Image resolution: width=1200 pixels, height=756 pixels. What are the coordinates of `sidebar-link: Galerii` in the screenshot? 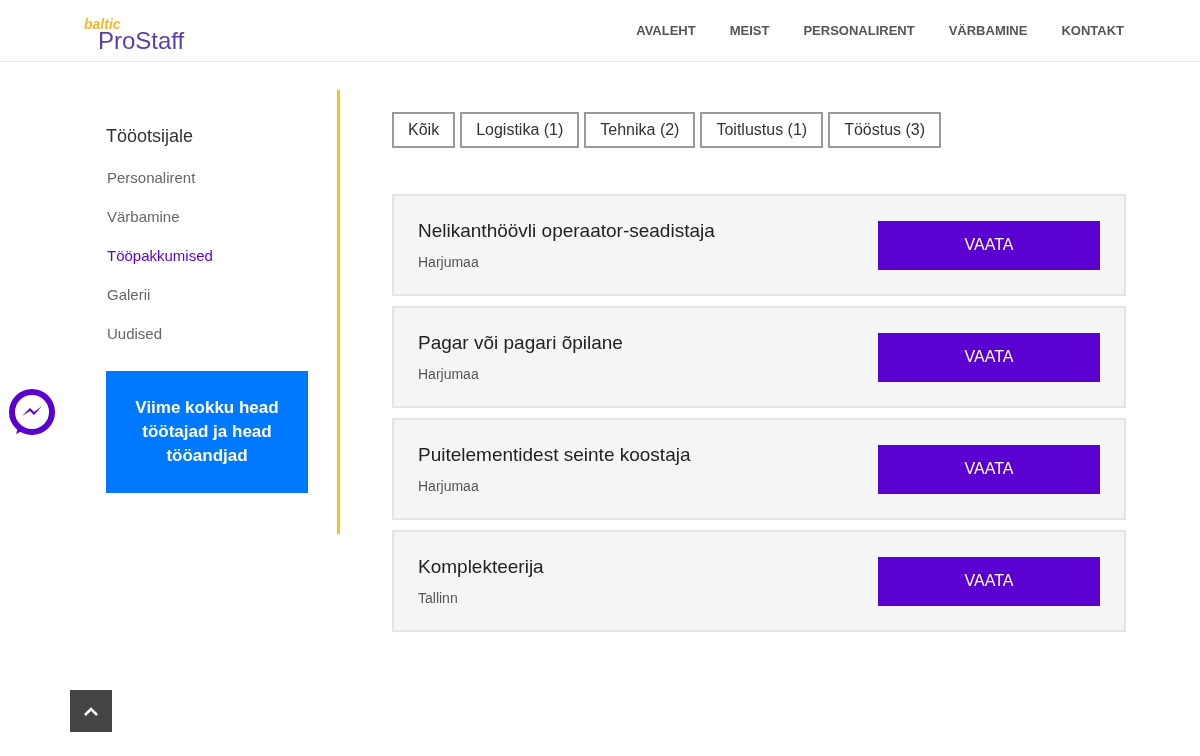 It's located at (207, 304).